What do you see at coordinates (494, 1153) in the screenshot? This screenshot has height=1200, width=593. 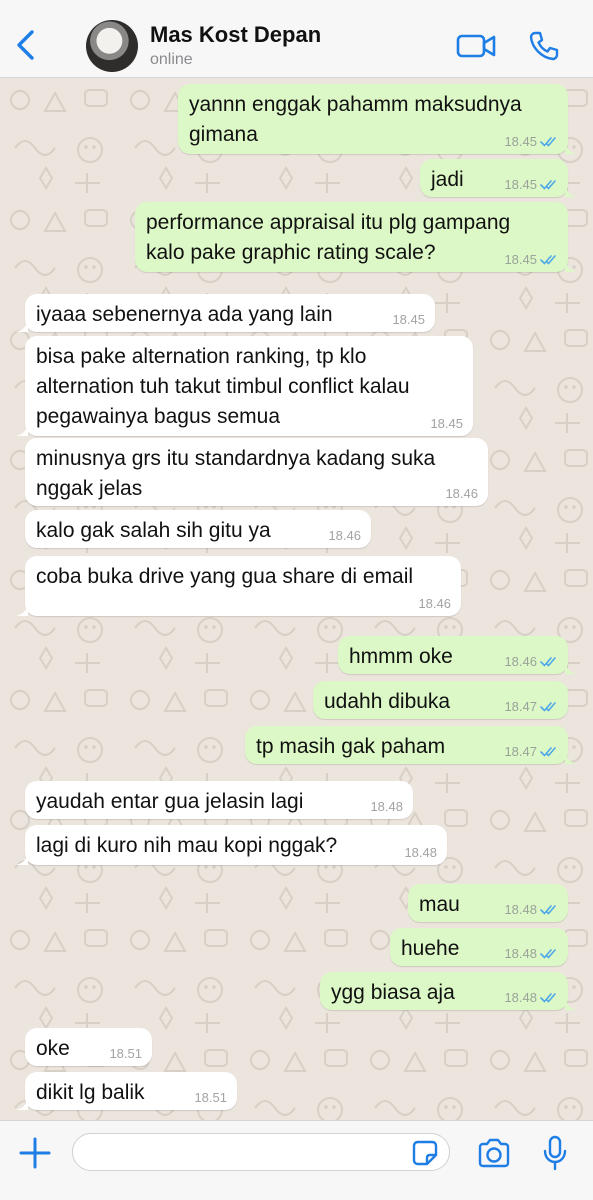 I see `camera-icon` at bounding box center [494, 1153].